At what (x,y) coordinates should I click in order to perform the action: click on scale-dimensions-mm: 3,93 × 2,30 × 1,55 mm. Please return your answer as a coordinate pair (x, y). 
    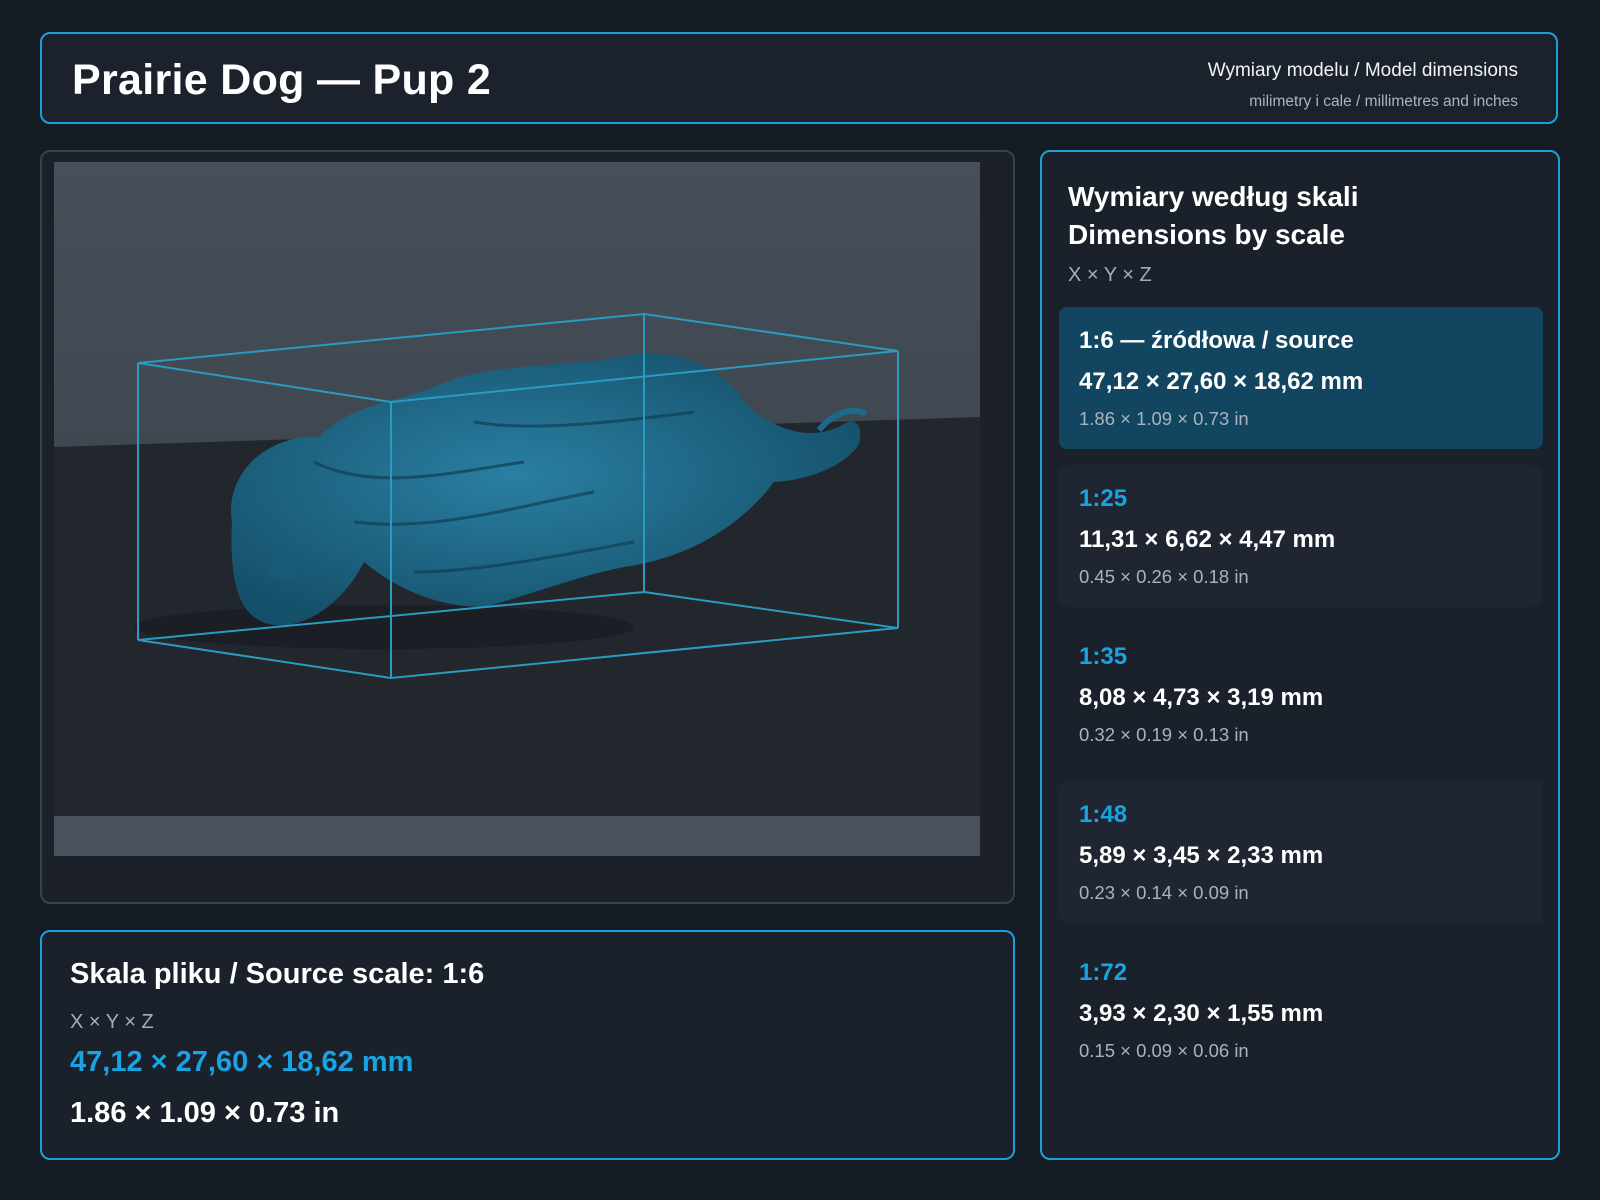
    Looking at the image, I should click on (1201, 1013).